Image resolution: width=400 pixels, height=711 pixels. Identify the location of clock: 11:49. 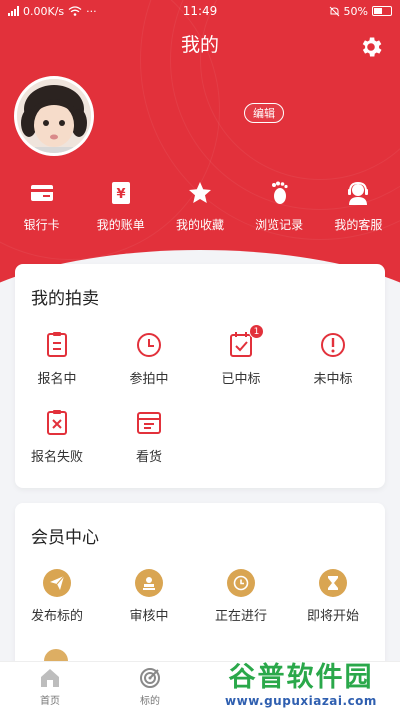
(200, 11).